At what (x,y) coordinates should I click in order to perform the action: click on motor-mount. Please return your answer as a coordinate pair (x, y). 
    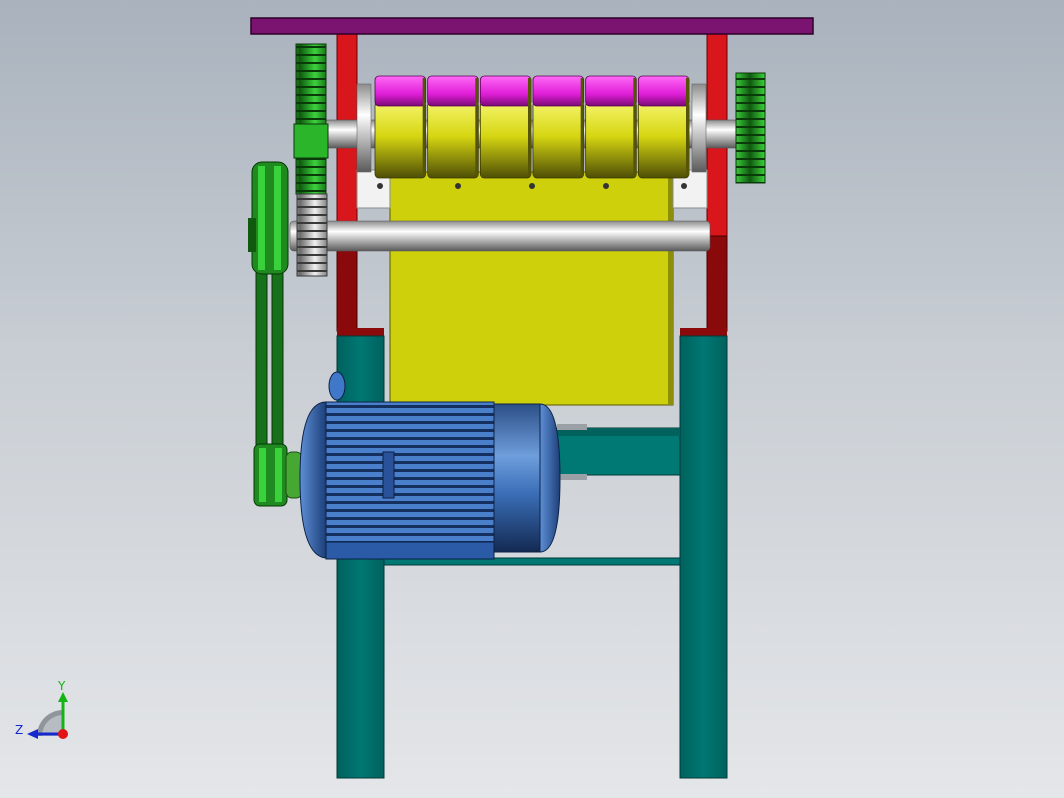
    Looking at the image, I should click on (618, 452).